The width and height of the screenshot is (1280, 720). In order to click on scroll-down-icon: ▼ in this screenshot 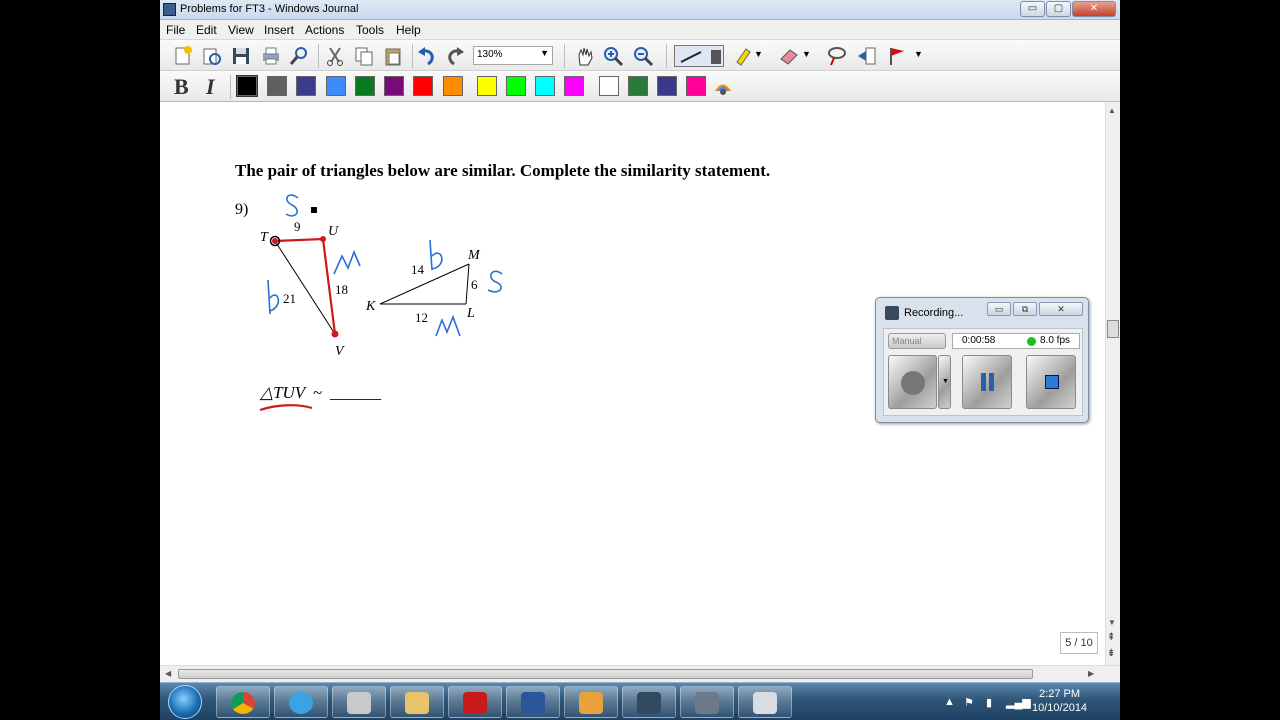, I will do `click(1112, 622)`.